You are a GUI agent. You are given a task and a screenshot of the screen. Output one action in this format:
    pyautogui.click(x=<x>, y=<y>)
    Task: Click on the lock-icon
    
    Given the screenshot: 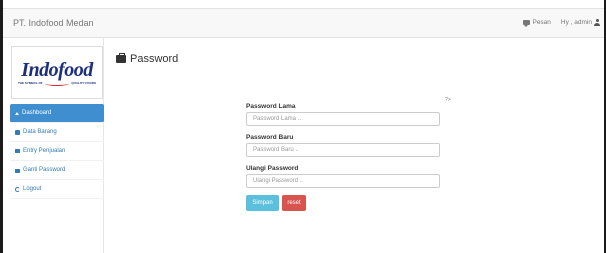 What is the action you would take?
    pyautogui.click(x=17, y=170)
    